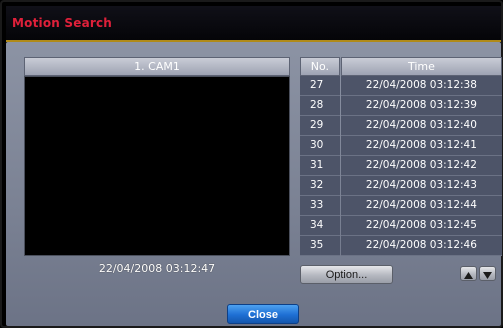 The height and width of the screenshot is (328, 503). Describe the element at coordinates (263, 314) in the screenshot. I see `close-button: Close` at that location.